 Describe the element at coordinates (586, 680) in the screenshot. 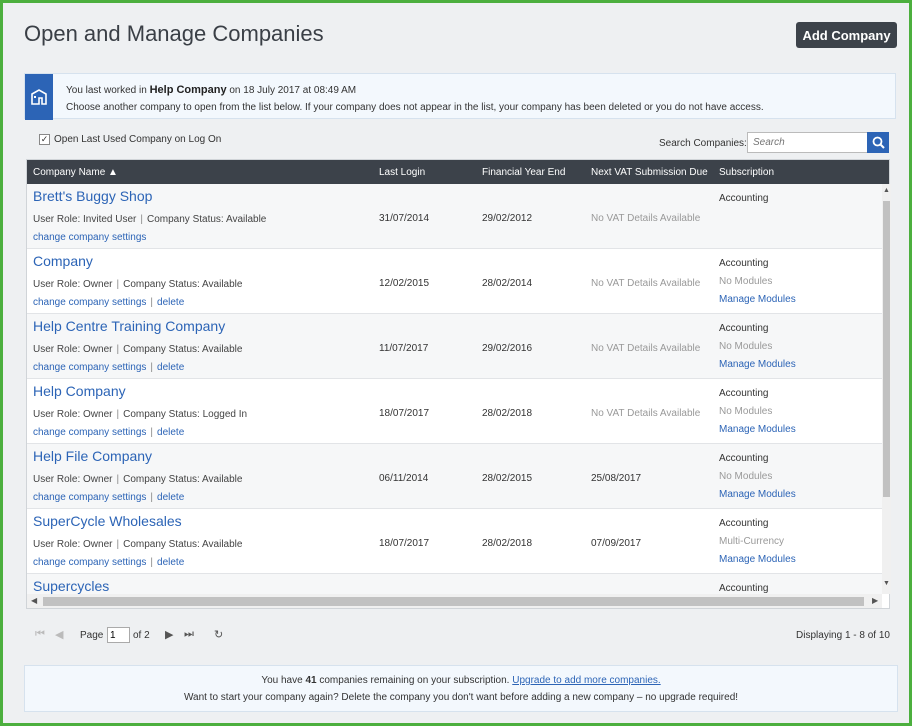

I see `upgrade-link: Upgrade to add more companies.` at that location.